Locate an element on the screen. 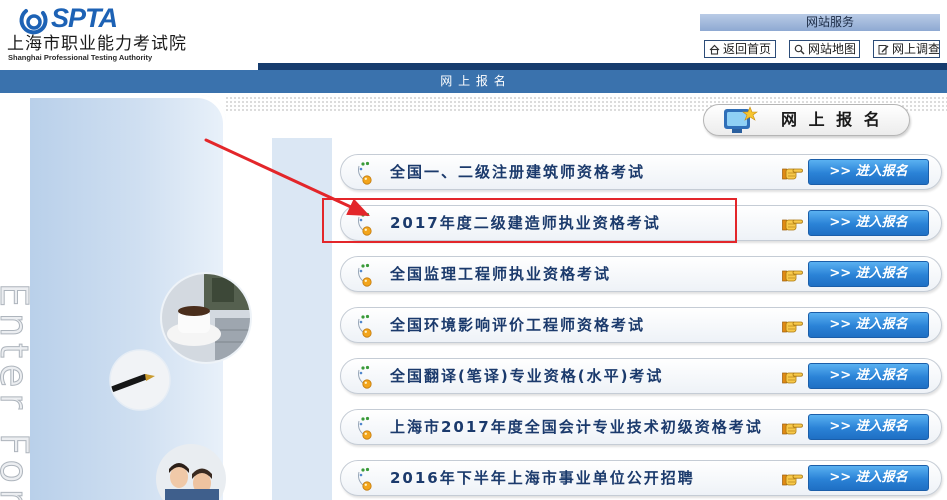 The image size is (947, 500). exam-row: 全国一、二级注册建筑师资格考试 >> 进入报名 is located at coordinates (641, 172).